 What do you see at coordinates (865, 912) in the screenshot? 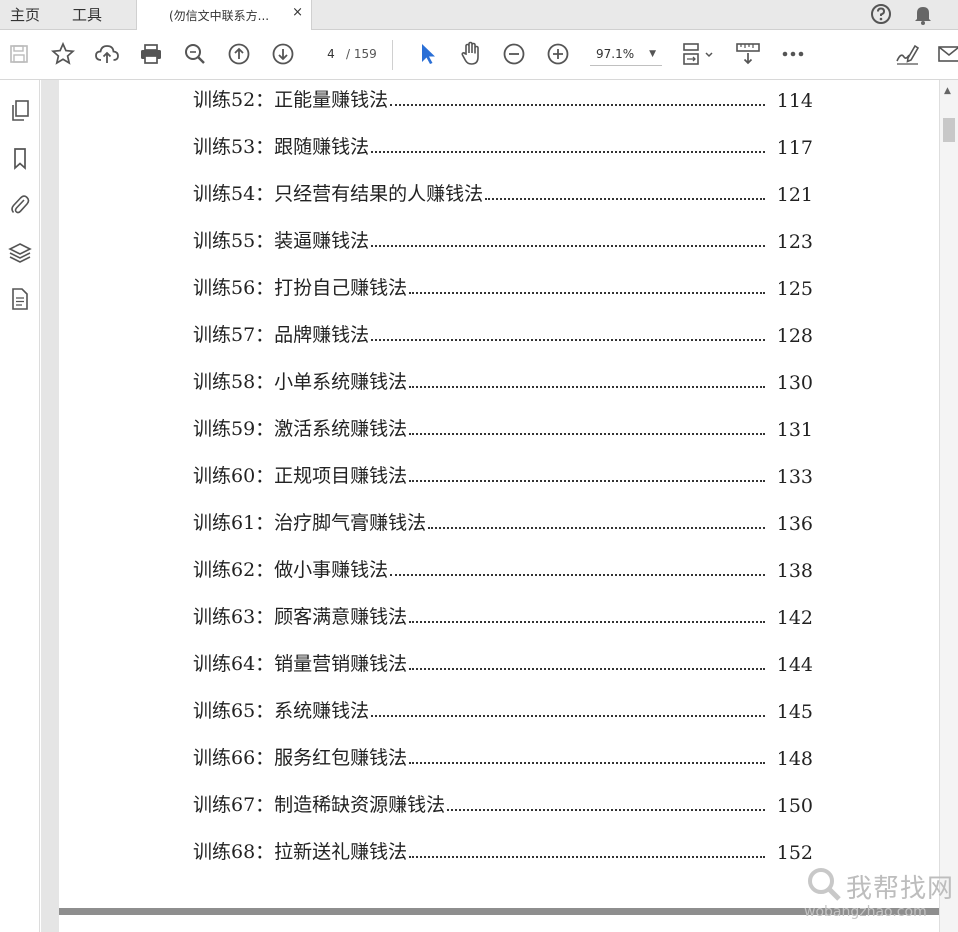
I see `watermark-url: wobangzhao.com` at bounding box center [865, 912].